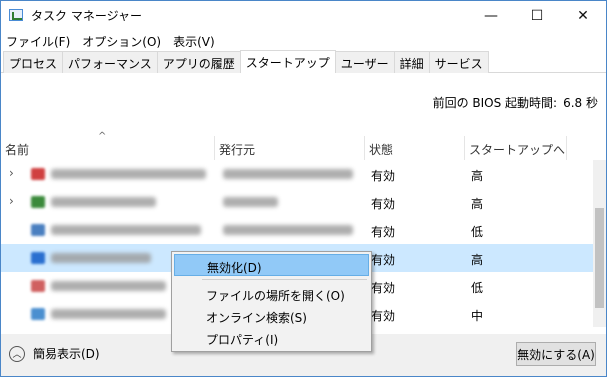 The height and width of the screenshot is (377, 607). I want to click on close-button: ✕, so click(583, 15).